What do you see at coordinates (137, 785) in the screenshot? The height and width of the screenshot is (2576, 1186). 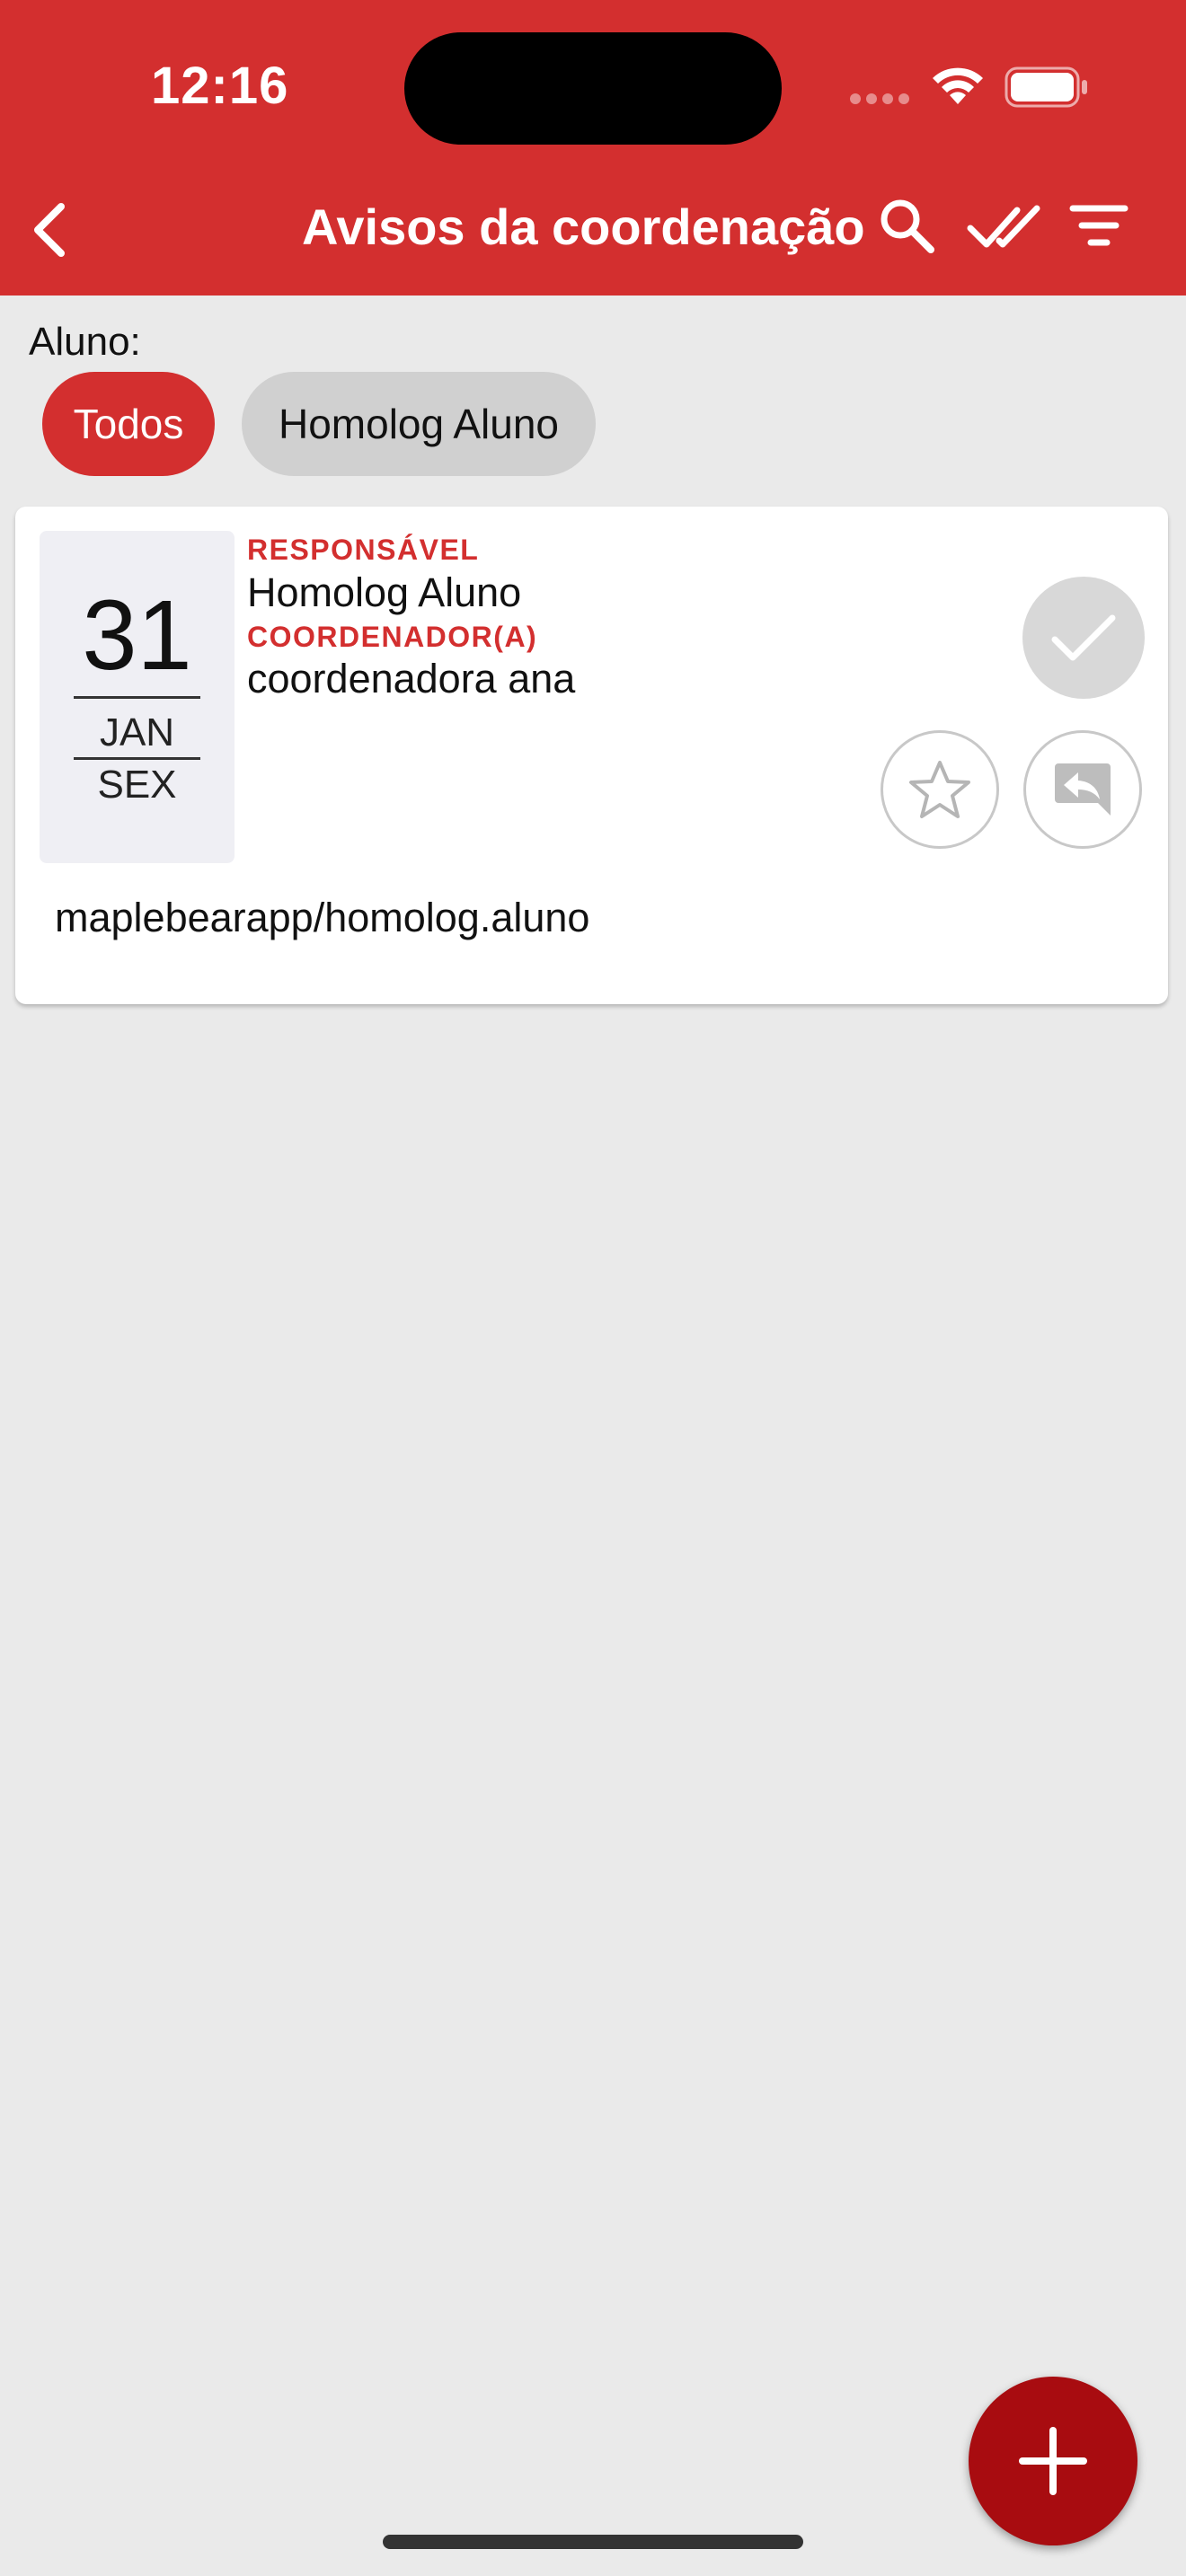 I see `date-weekday: SEX` at bounding box center [137, 785].